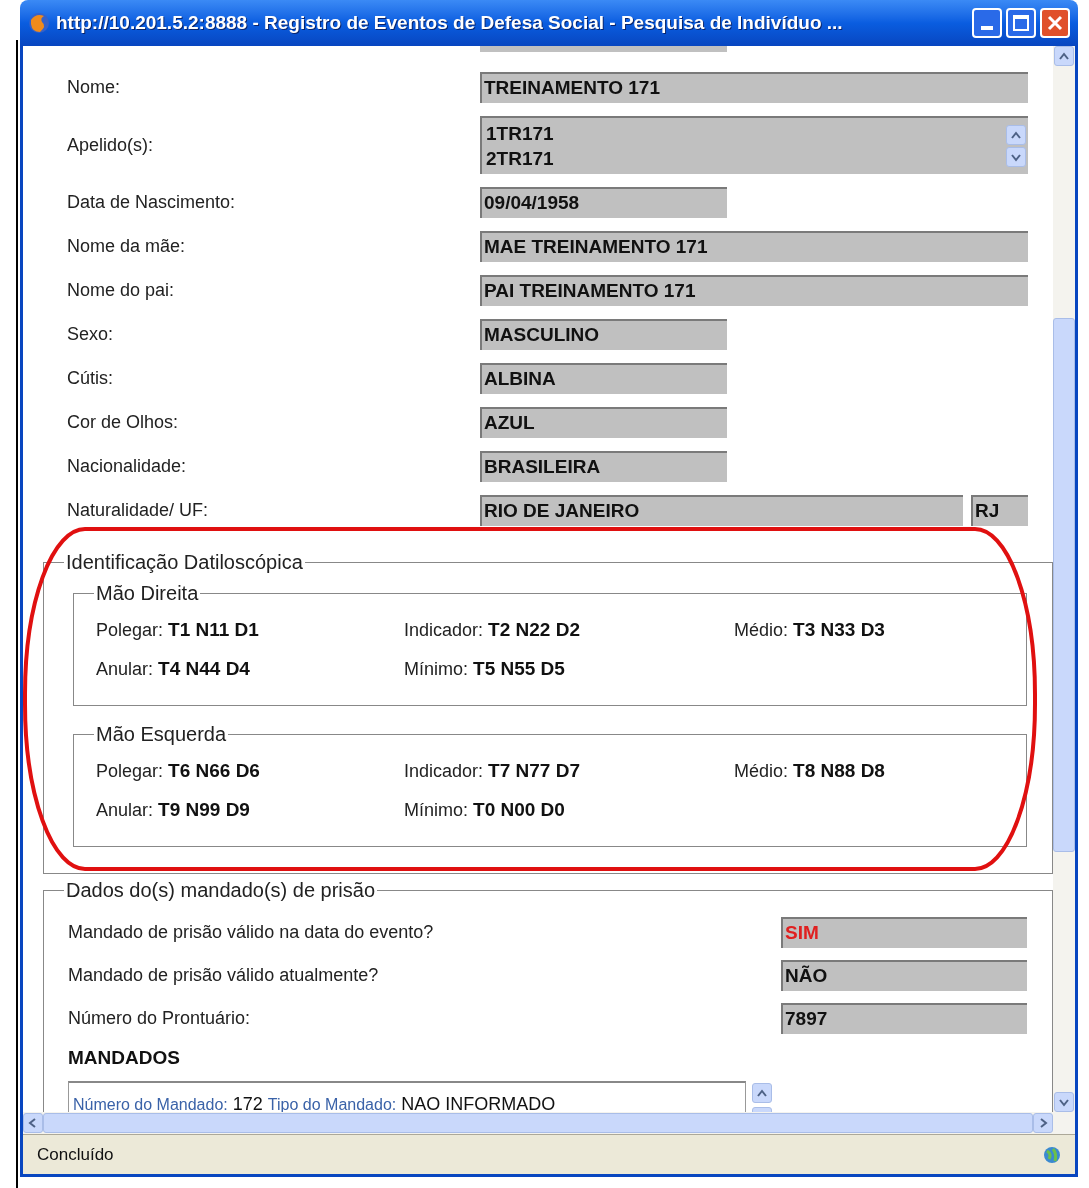 This screenshot has width=1089, height=1188. Describe the element at coordinates (603, 466) in the screenshot. I see `input-field: BRASILEIRA` at that location.